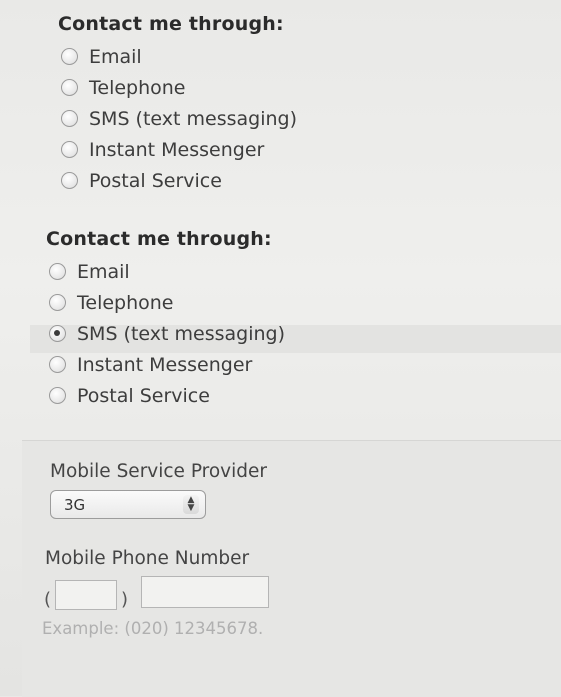  Describe the element at coordinates (191, 504) in the screenshot. I see `select-arrows-icon: ▲ ▼` at that location.